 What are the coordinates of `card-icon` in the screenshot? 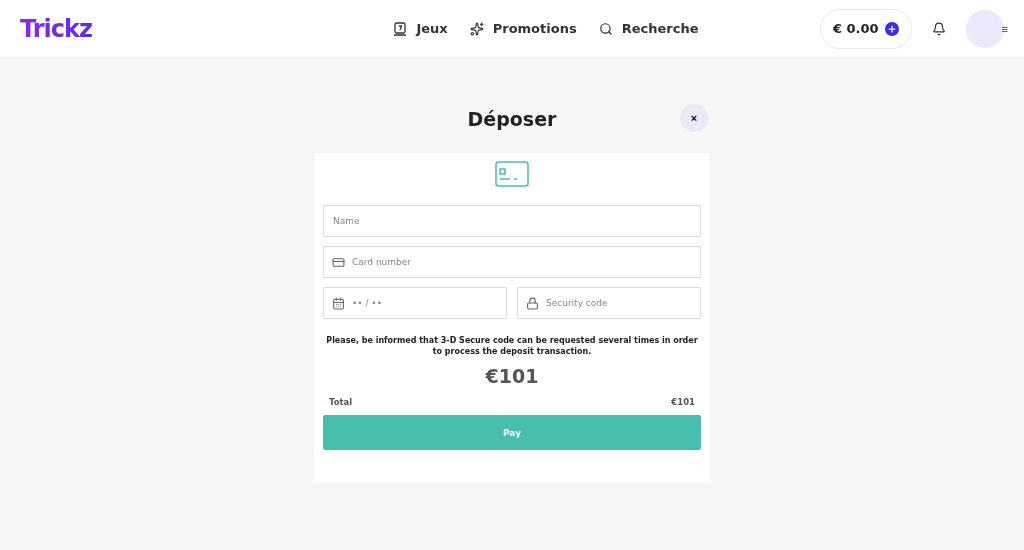 It's located at (338, 262).